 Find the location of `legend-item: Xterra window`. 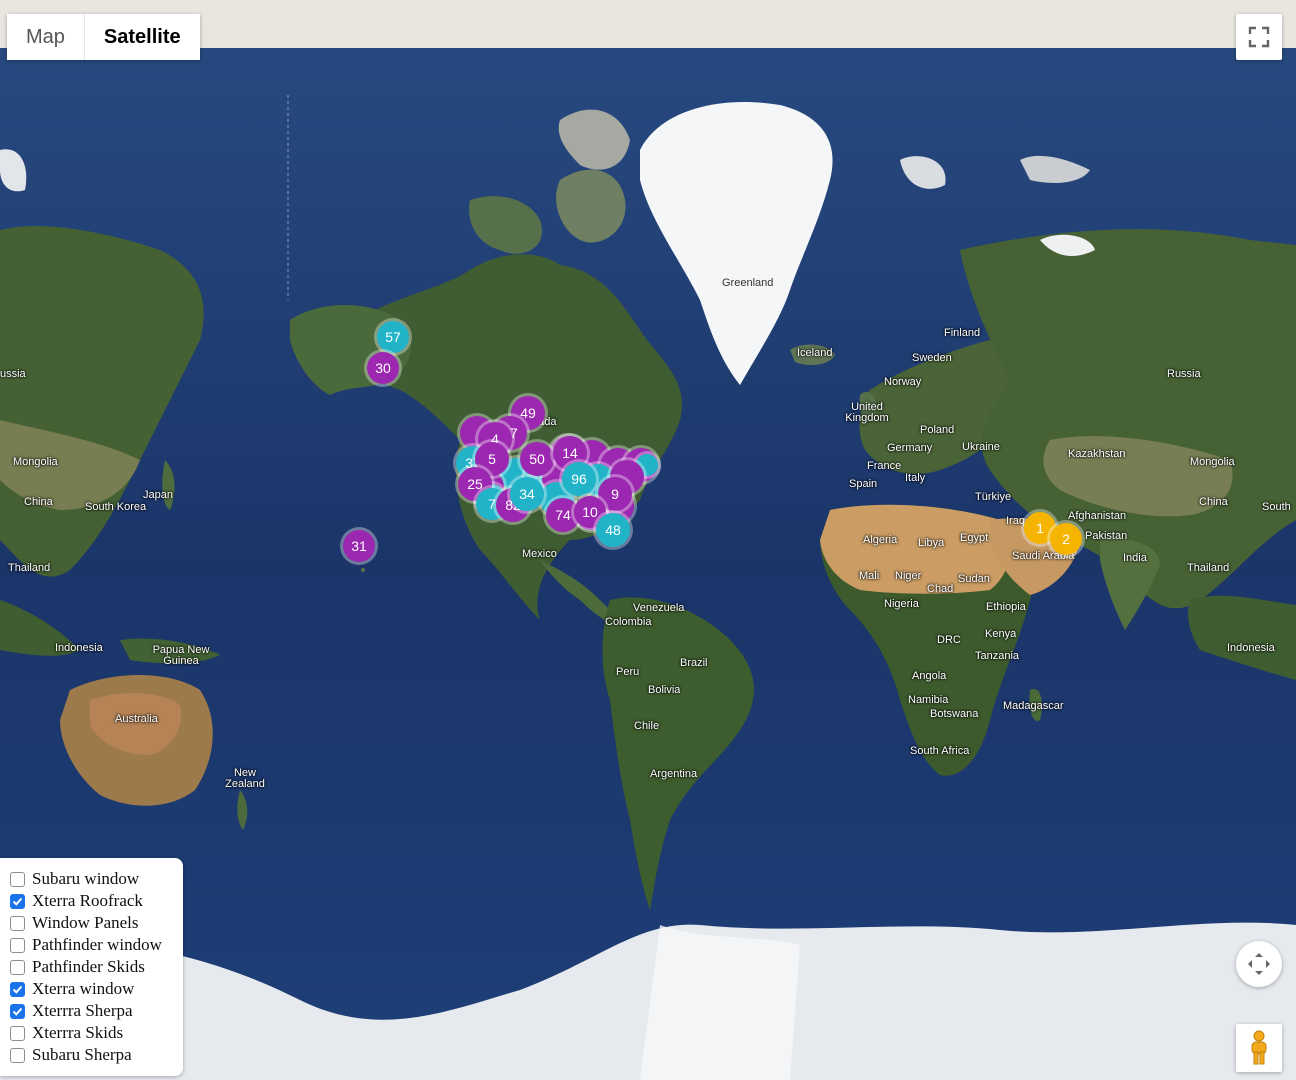

legend-item: Xterra window is located at coordinates (96, 989).